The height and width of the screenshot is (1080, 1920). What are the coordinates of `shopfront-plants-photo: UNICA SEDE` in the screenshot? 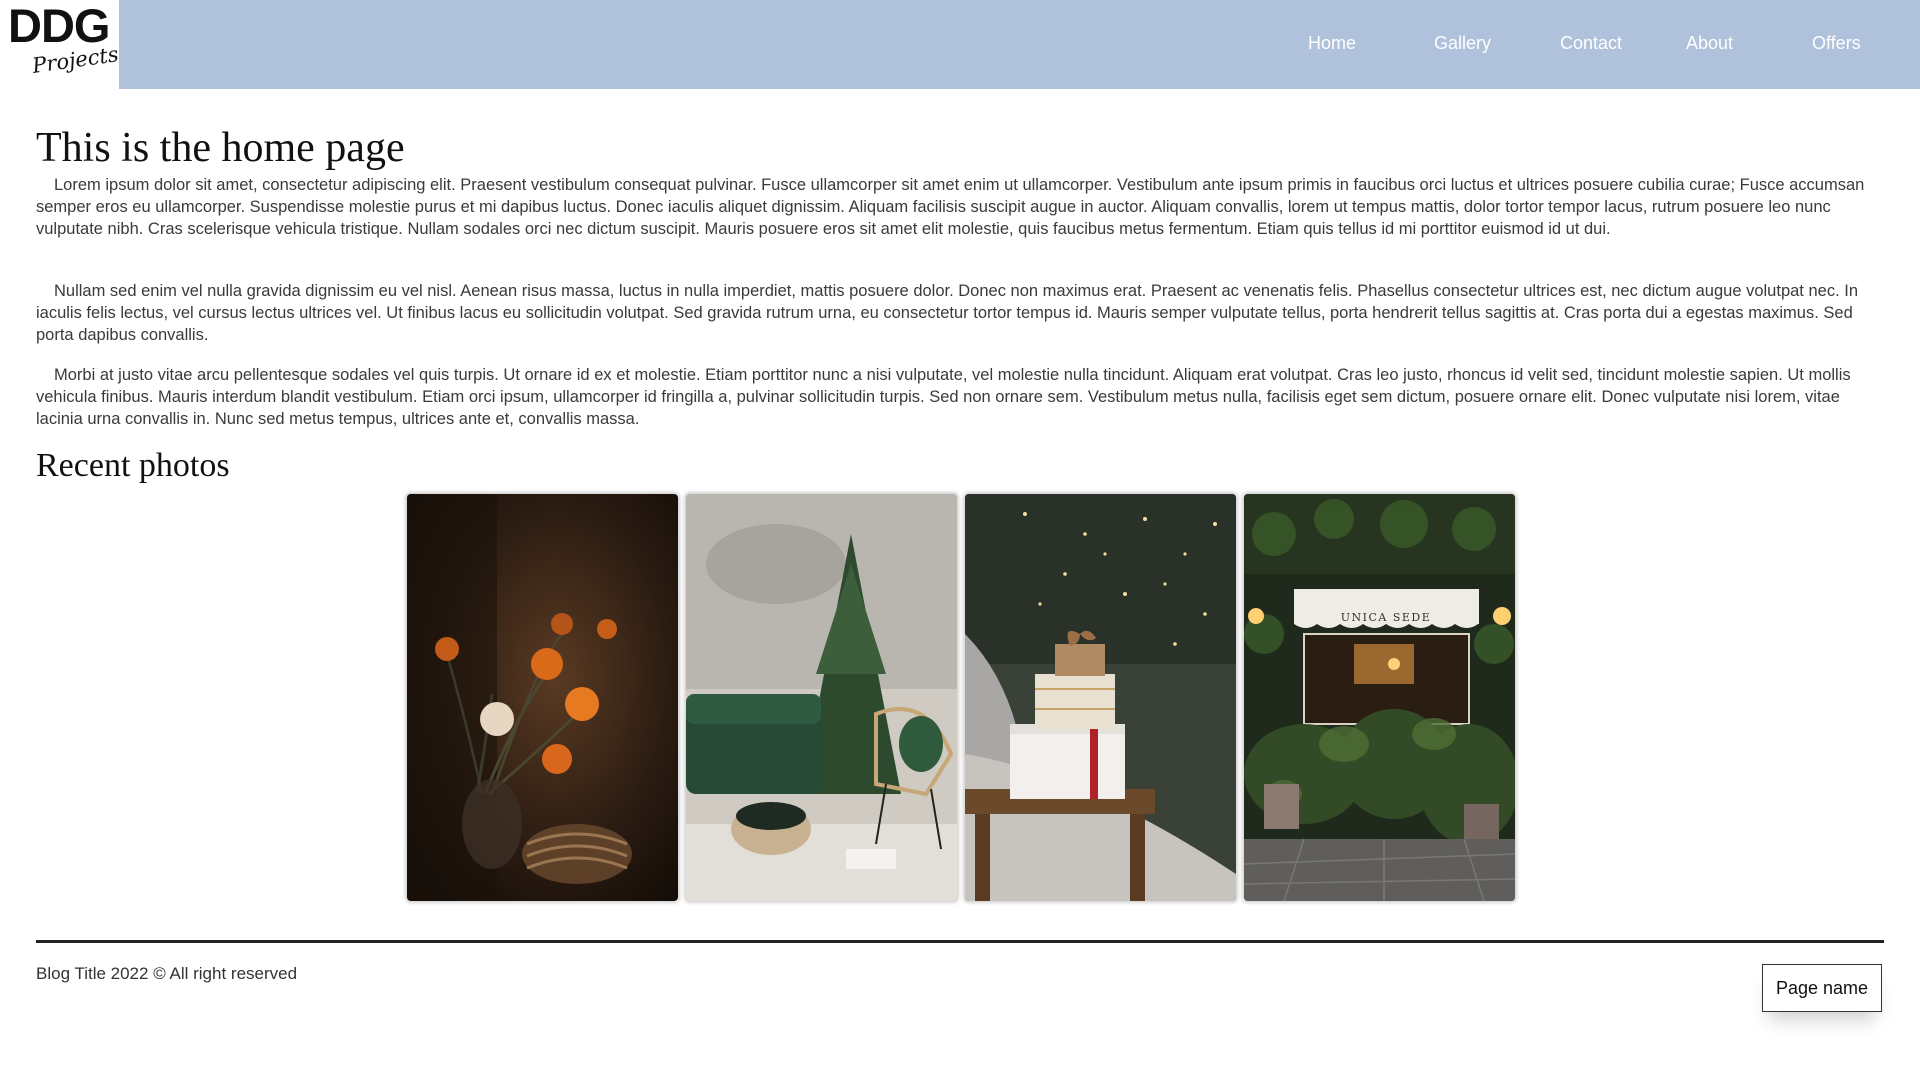 It's located at (1379, 697).